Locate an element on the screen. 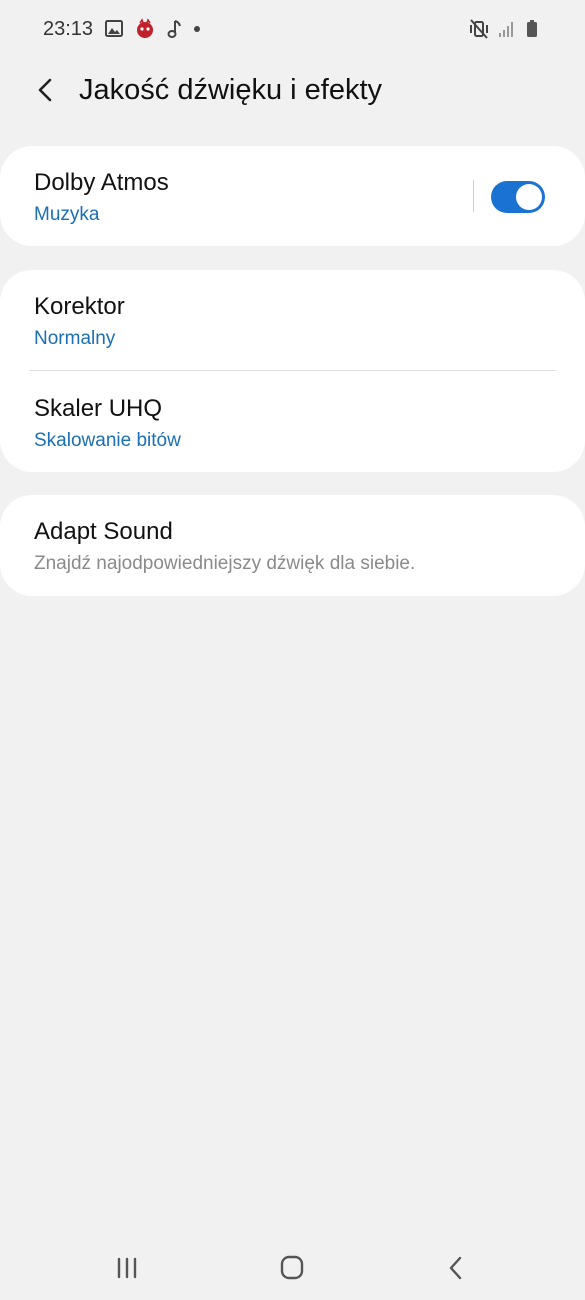 Image resolution: width=585 pixels, height=1300 pixels. status-time: 23:13 is located at coordinates (68, 29).